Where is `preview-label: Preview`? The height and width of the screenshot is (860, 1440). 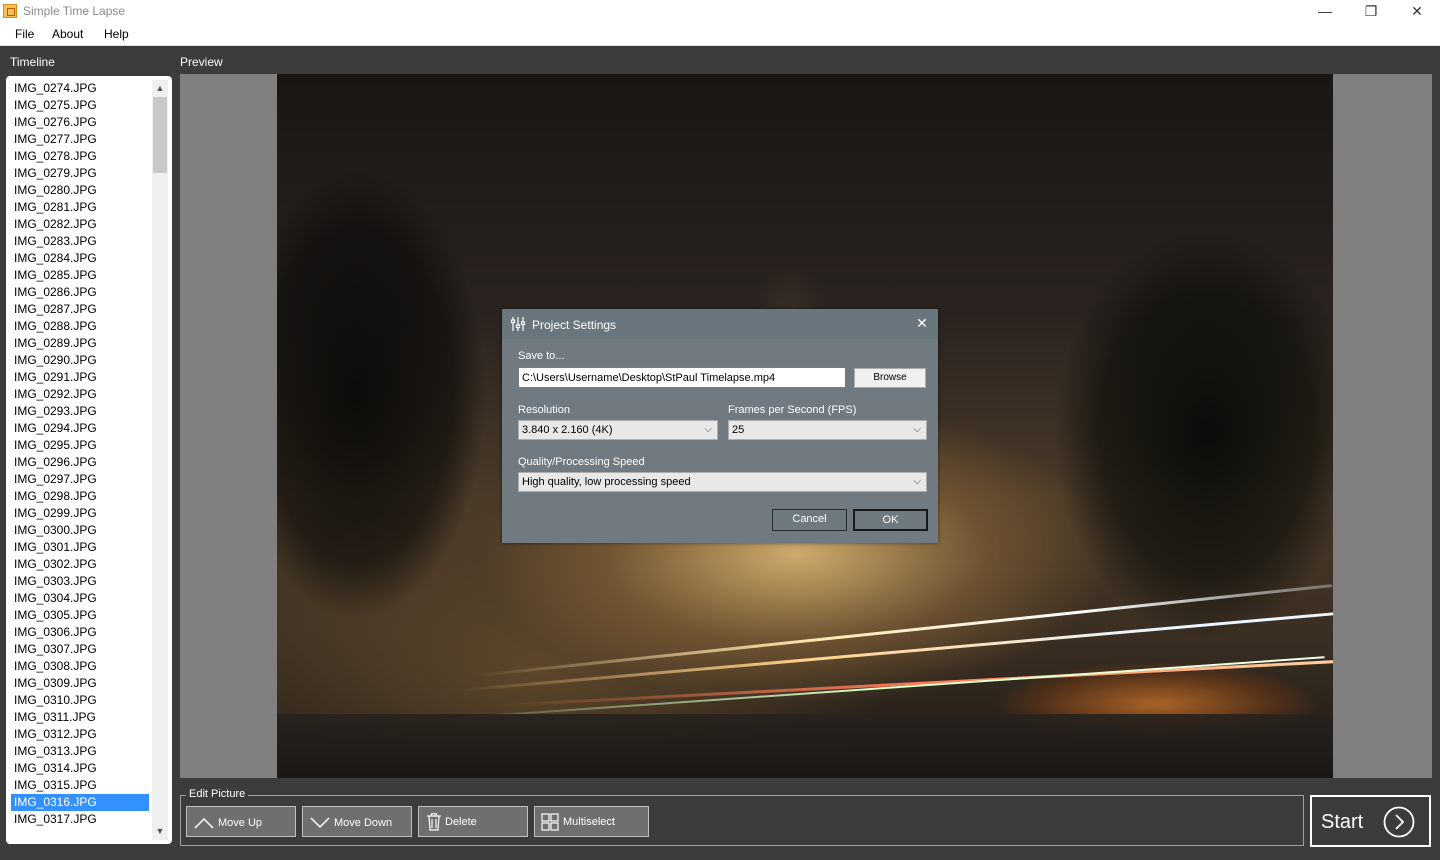
preview-label: Preview is located at coordinates (201, 62).